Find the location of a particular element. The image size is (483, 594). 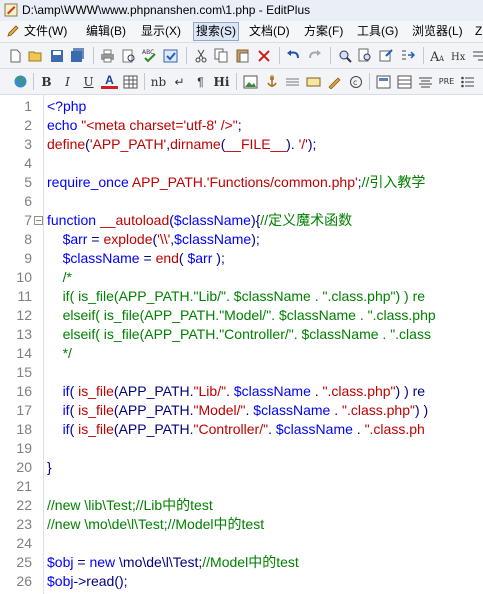

image-icon is located at coordinates (250, 81).